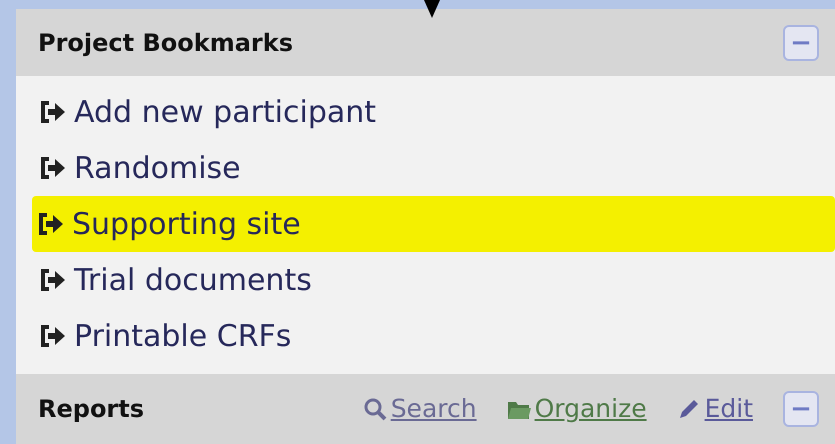 This screenshot has height=444, width=835. I want to click on panel-title: Reports, so click(91, 409).